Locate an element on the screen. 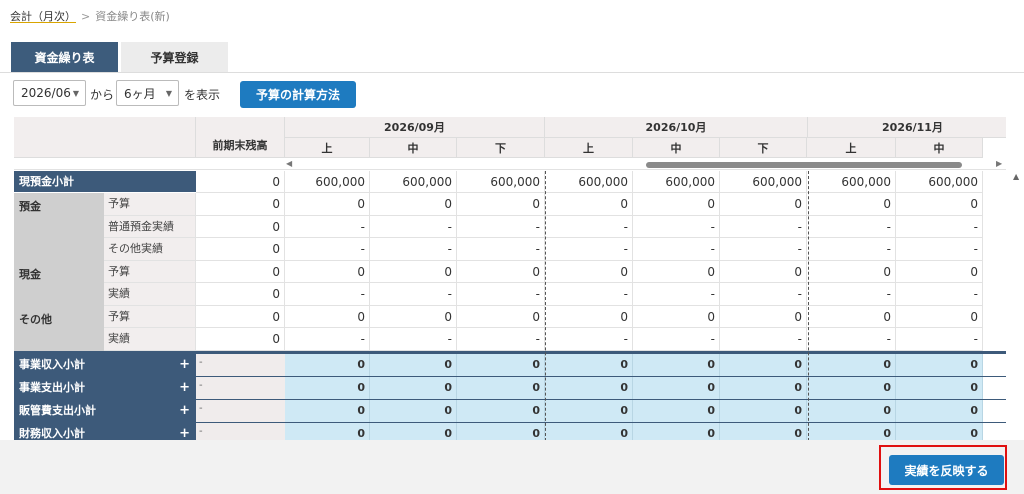 The width and height of the screenshot is (1024, 494). summary-prev-cell: - is located at coordinates (240, 388).